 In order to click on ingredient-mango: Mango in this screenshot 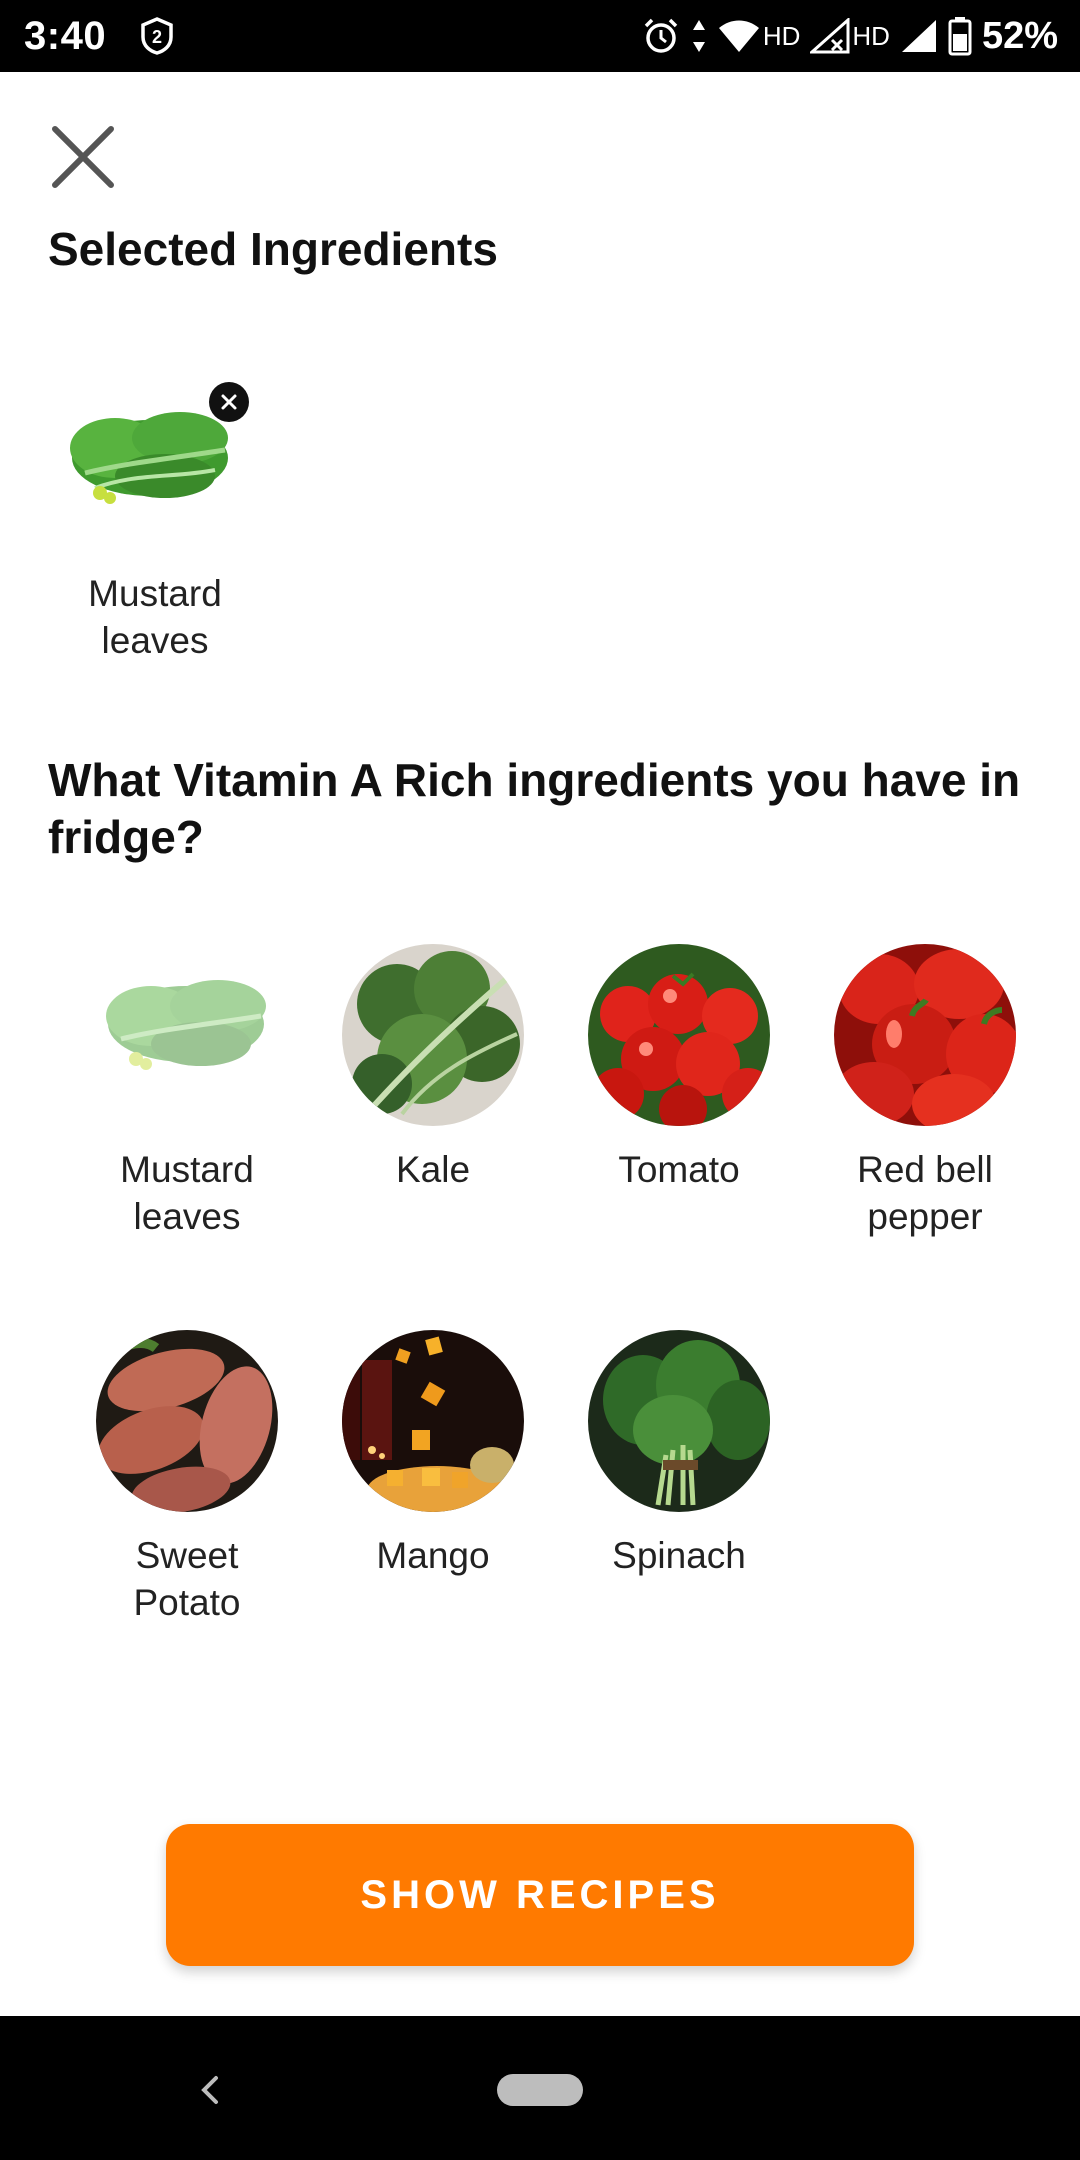, I will do `click(433, 1478)`.